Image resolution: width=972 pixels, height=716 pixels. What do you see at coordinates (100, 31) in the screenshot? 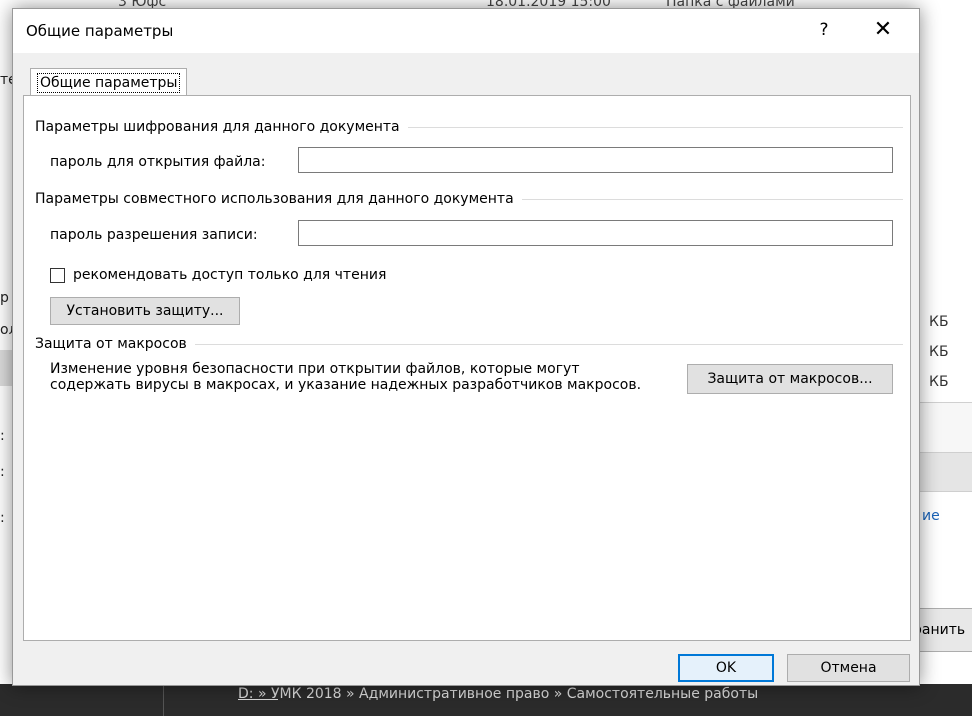
I see `dialog-title: Общие параметры` at bounding box center [100, 31].